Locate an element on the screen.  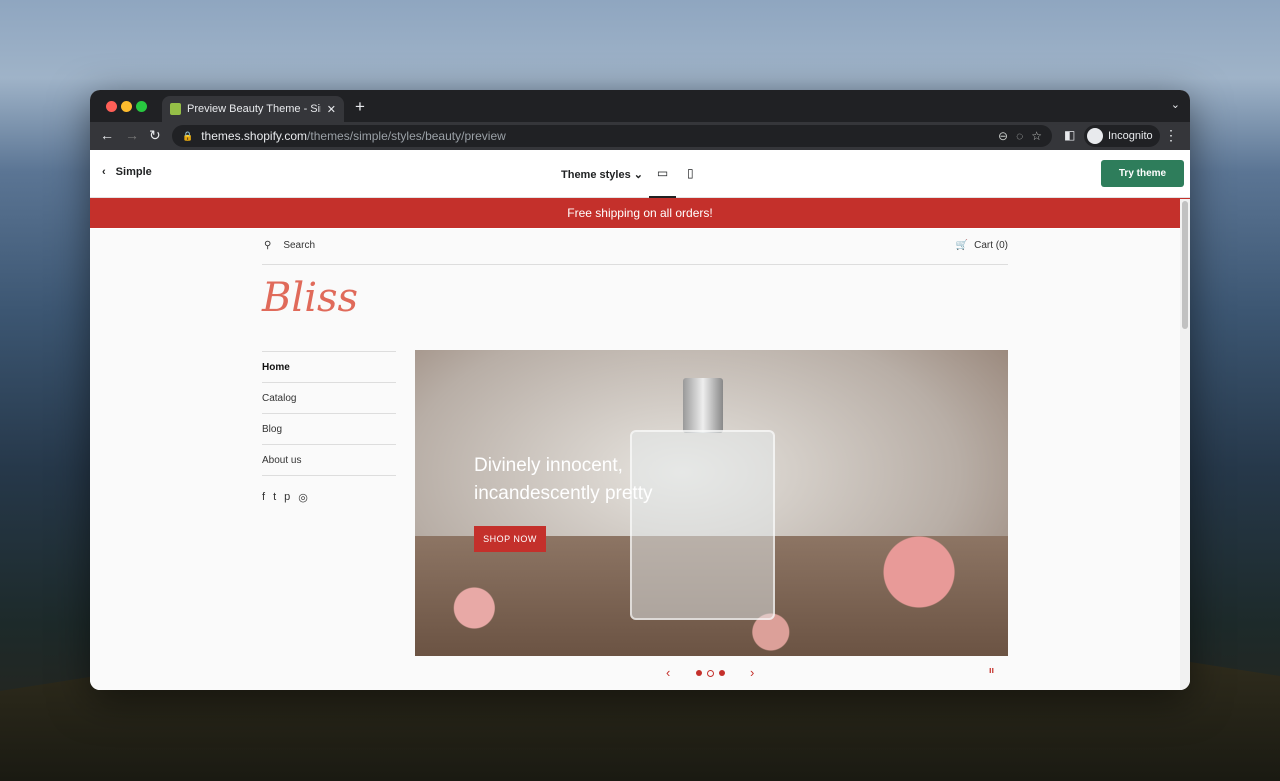
desktop-view-button: ▭ is located at coordinates (662, 174).